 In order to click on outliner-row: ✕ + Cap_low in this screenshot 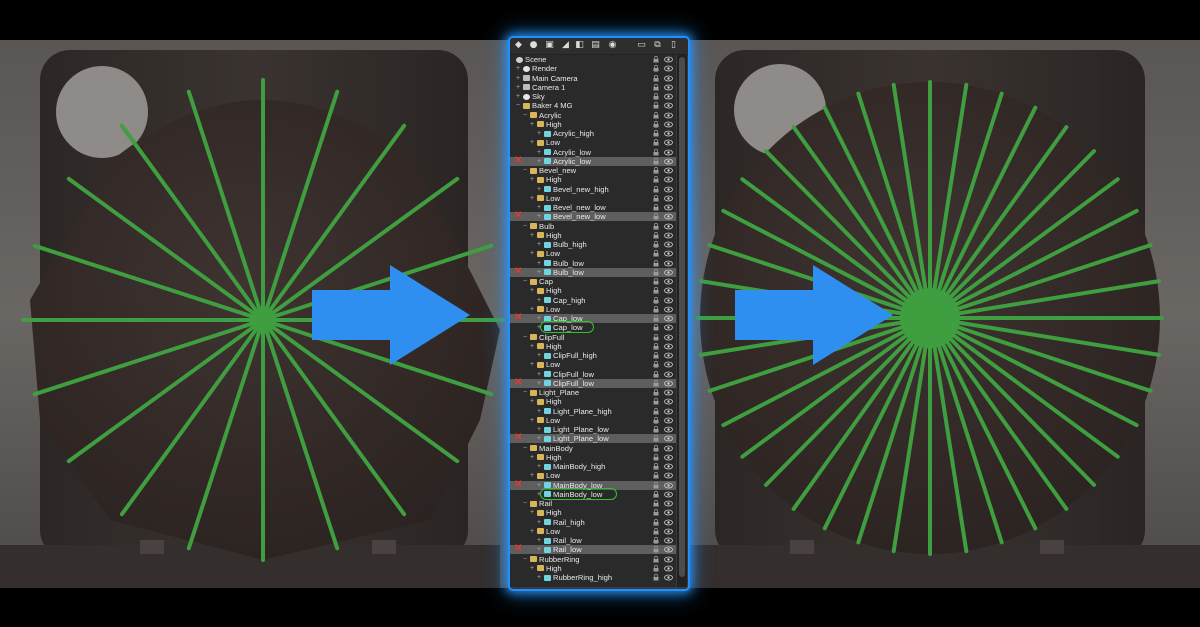, I will do `click(593, 318)`.